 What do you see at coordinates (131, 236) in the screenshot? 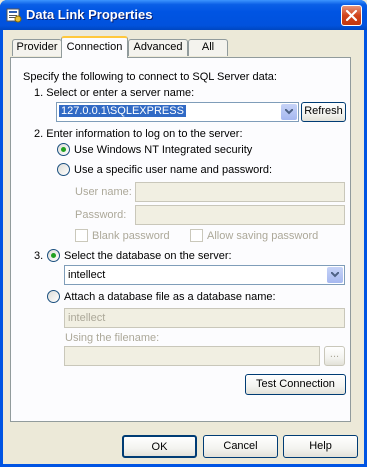
I see `blank-password-label: Blank password` at bounding box center [131, 236].